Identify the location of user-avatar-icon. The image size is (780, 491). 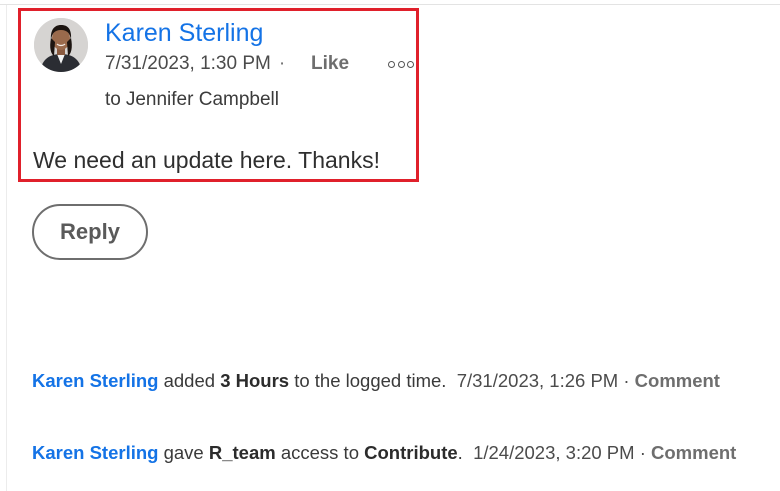
(61, 45).